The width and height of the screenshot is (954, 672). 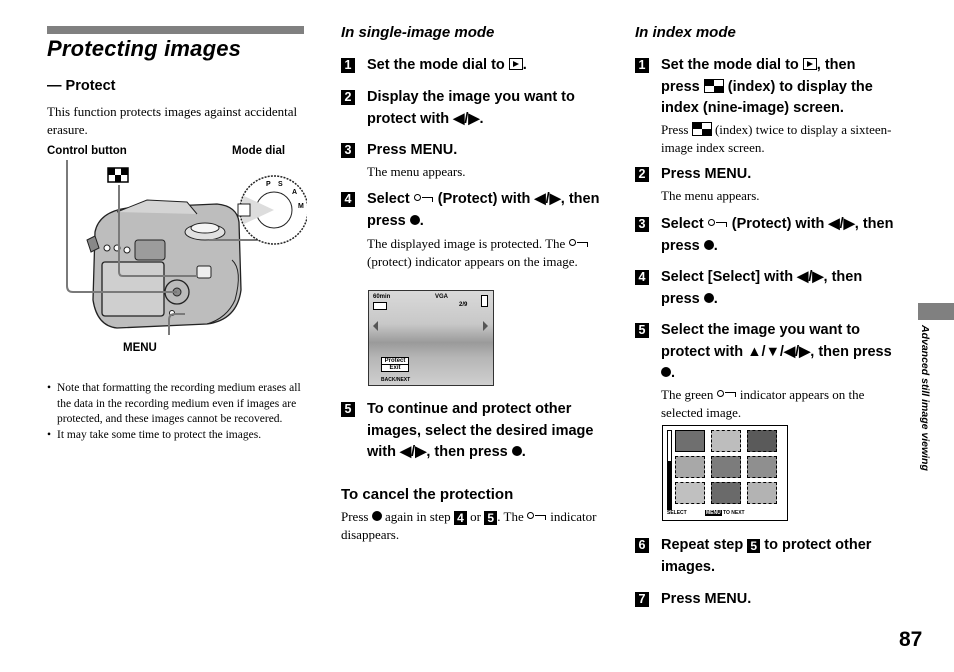 I want to click on index-step-7: 7 Press MENU., so click(x=767, y=600).